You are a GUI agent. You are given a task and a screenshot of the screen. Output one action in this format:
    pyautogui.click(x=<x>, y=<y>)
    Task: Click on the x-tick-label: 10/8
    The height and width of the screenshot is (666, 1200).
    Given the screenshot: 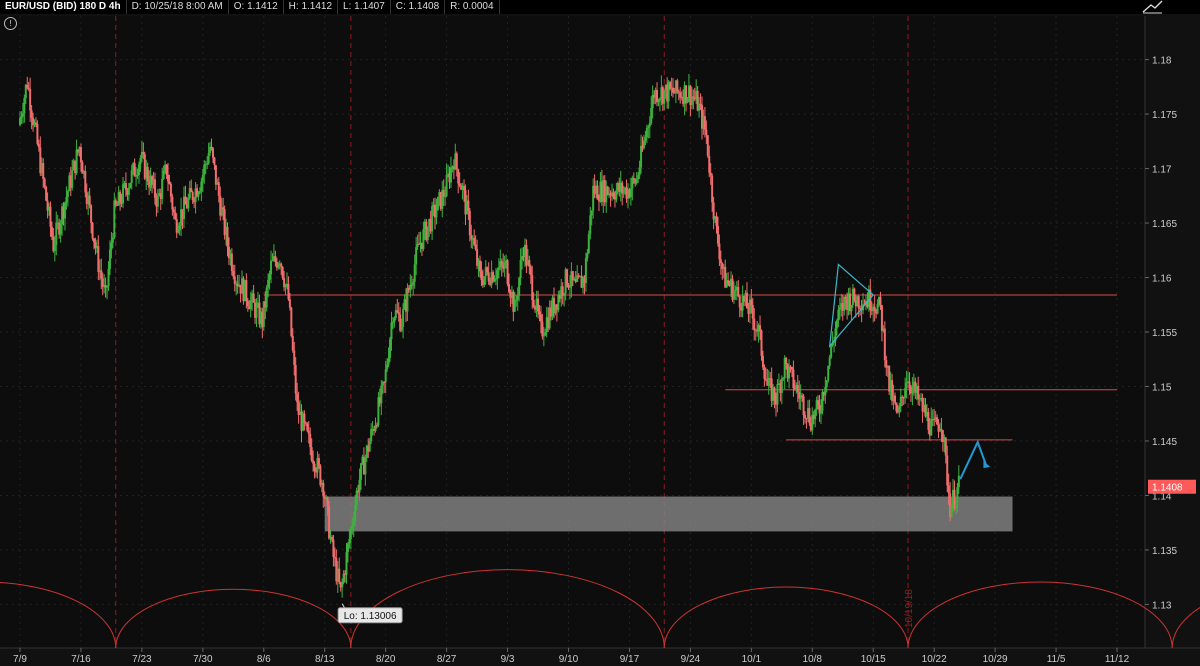 What is the action you would take?
    pyautogui.click(x=813, y=659)
    